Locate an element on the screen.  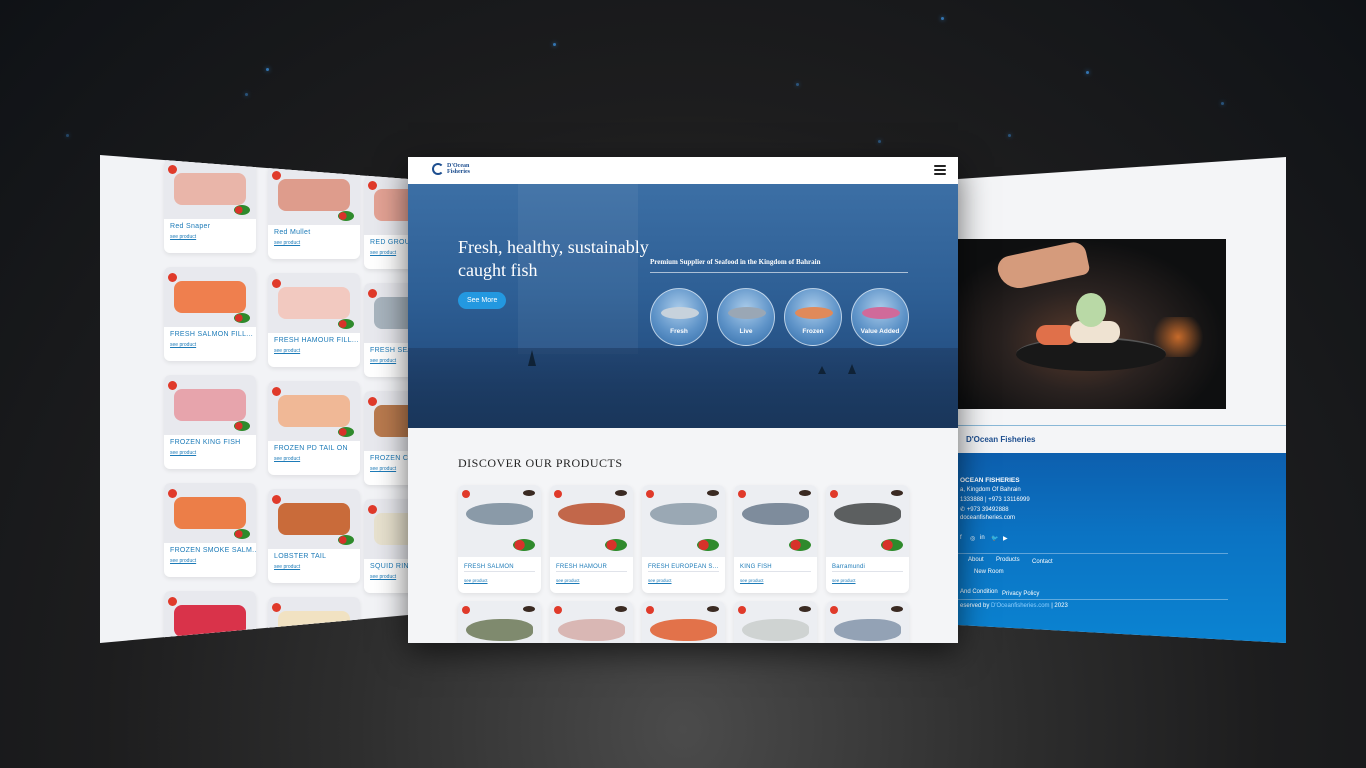
top-navbar: D'Ocean Fisheries is located at coordinates (683, 170).